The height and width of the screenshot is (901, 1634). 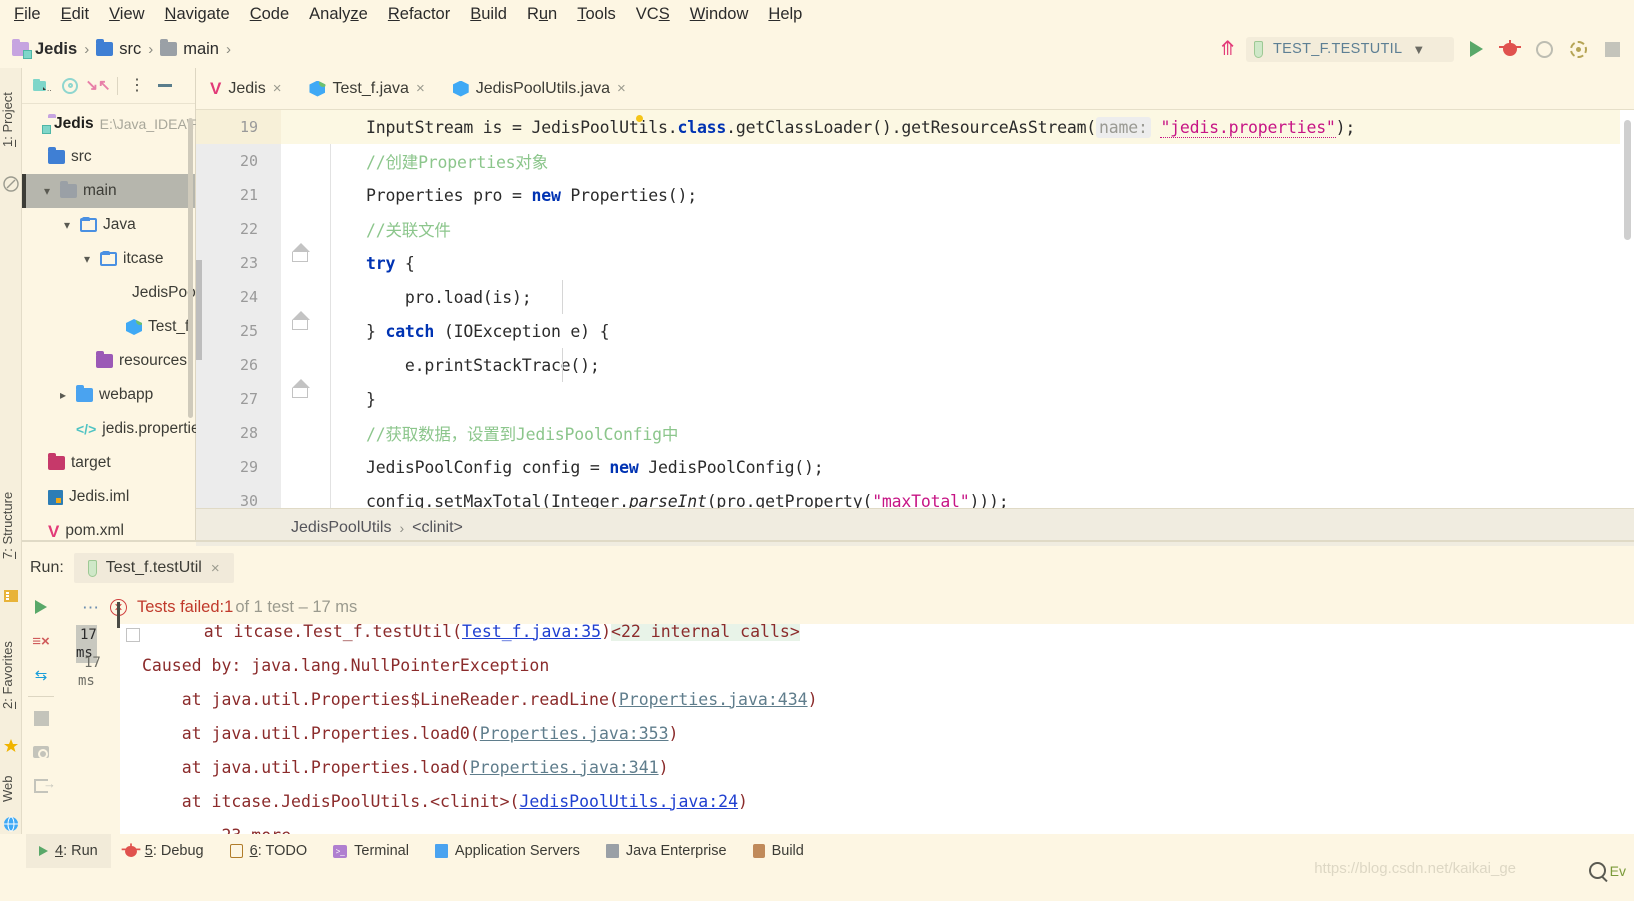 I want to click on hammer-icon: ⤊, so click(x=1227, y=49).